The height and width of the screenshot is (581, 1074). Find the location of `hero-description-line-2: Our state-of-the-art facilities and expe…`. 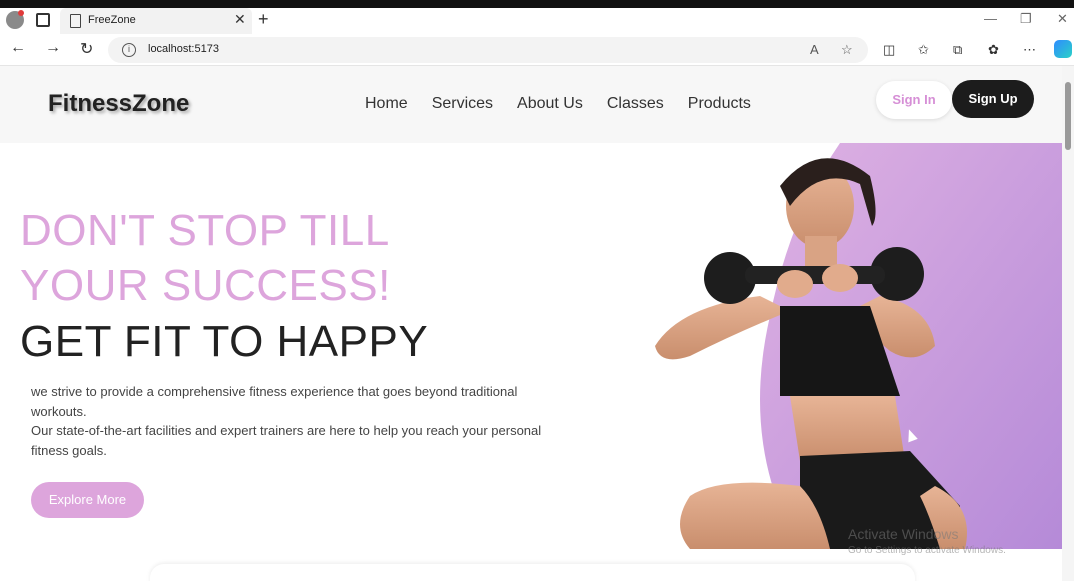

hero-description-line-2: Our state-of-the-art facilities and expe… is located at coordinates (286, 440).